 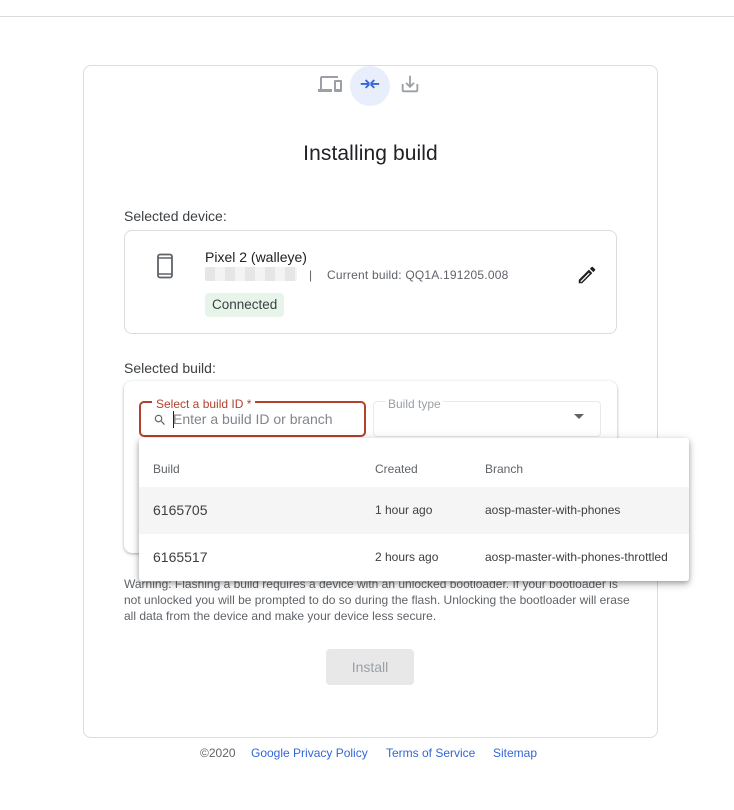 What do you see at coordinates (553, 510) in the screenshot?
I see `branch-cell: aosp-master-with-phones` at bounding box center [553, 510].